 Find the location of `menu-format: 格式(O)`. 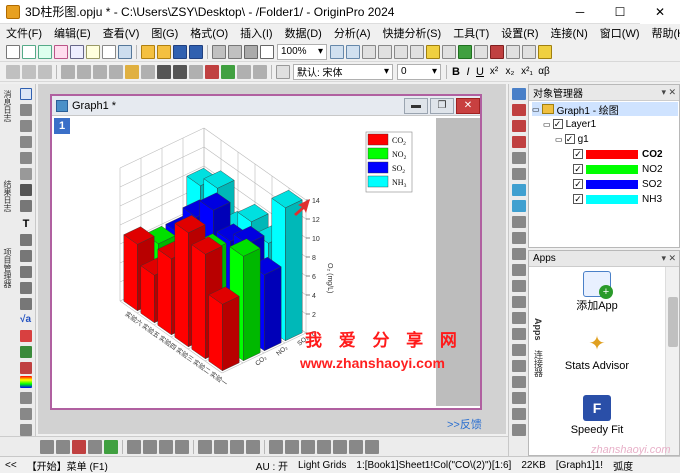

menu-format: 格式(O) is located at coordinates (209, 33).